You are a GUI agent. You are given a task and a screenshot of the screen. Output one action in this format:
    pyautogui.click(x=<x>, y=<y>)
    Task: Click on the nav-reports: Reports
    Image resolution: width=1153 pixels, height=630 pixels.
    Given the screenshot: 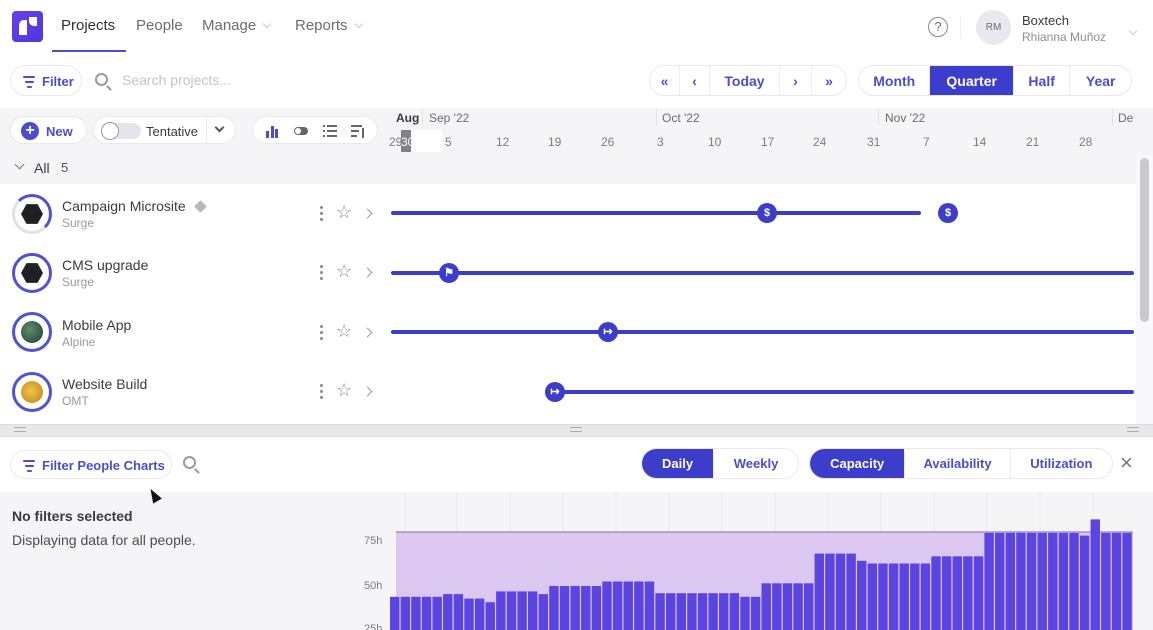 What is the action you would take?
    pyautogui.click(x=329, y=25)
    